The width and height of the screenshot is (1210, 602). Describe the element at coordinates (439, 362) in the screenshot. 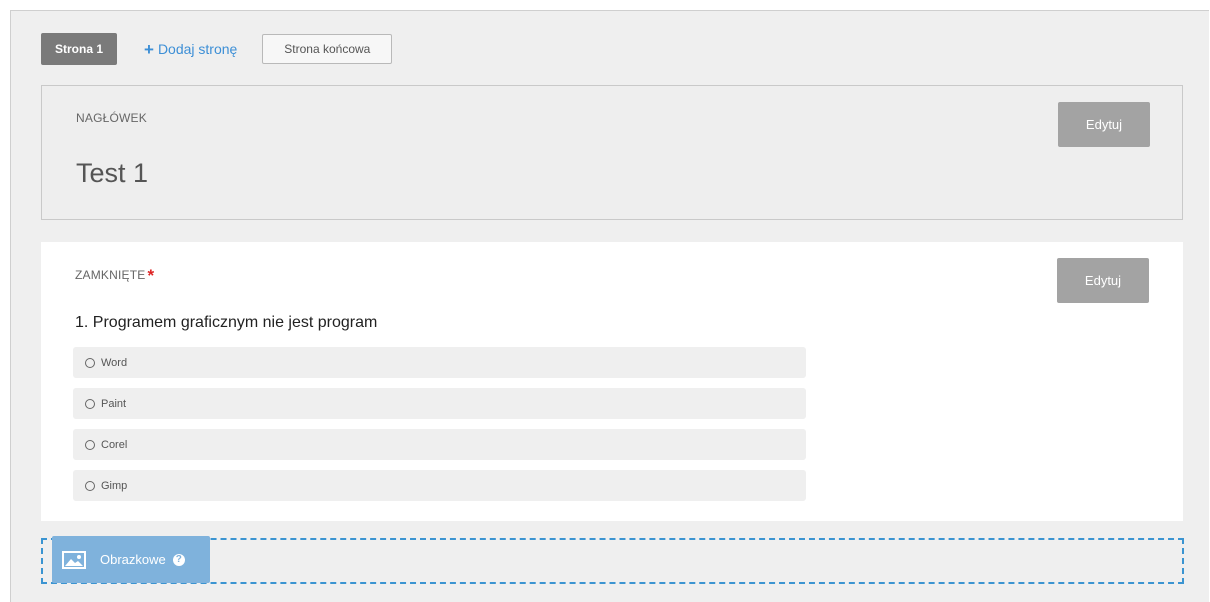

I see `answer-option: Word` at that location.